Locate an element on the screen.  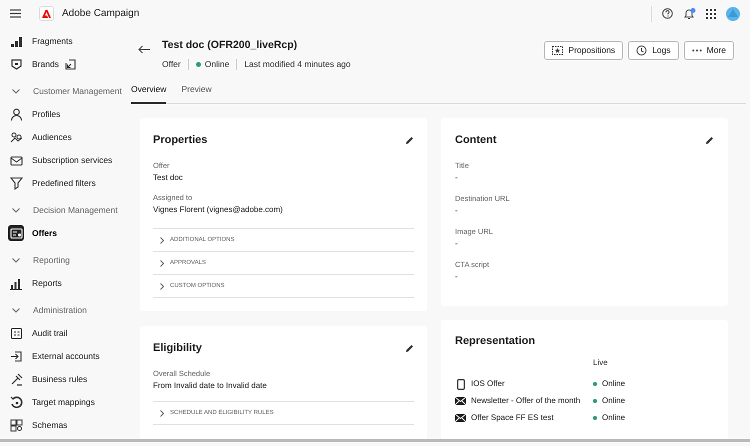
section-heading: Decision Management is located at coordinates (75, 210).